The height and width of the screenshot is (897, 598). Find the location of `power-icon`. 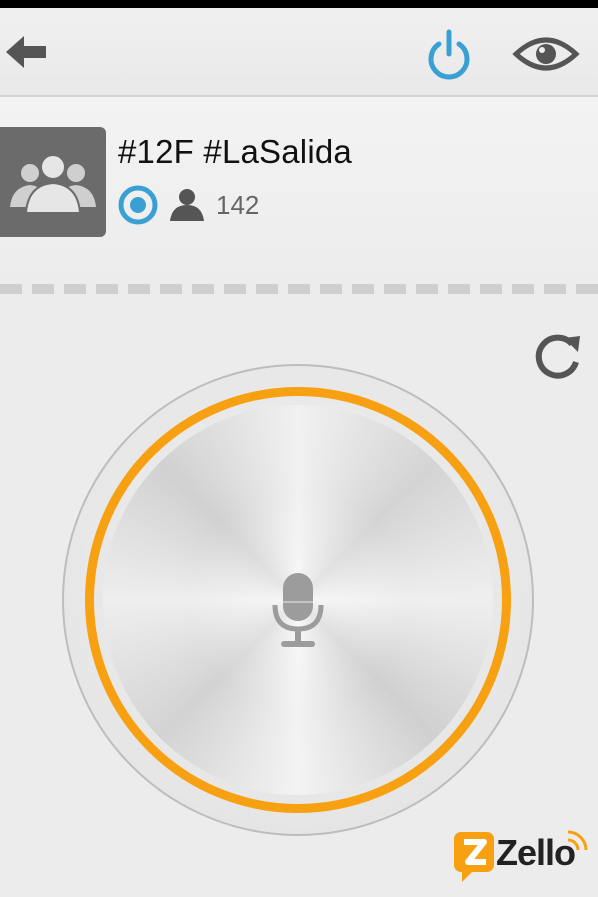

power-icon is located at coordinates (449, 54).